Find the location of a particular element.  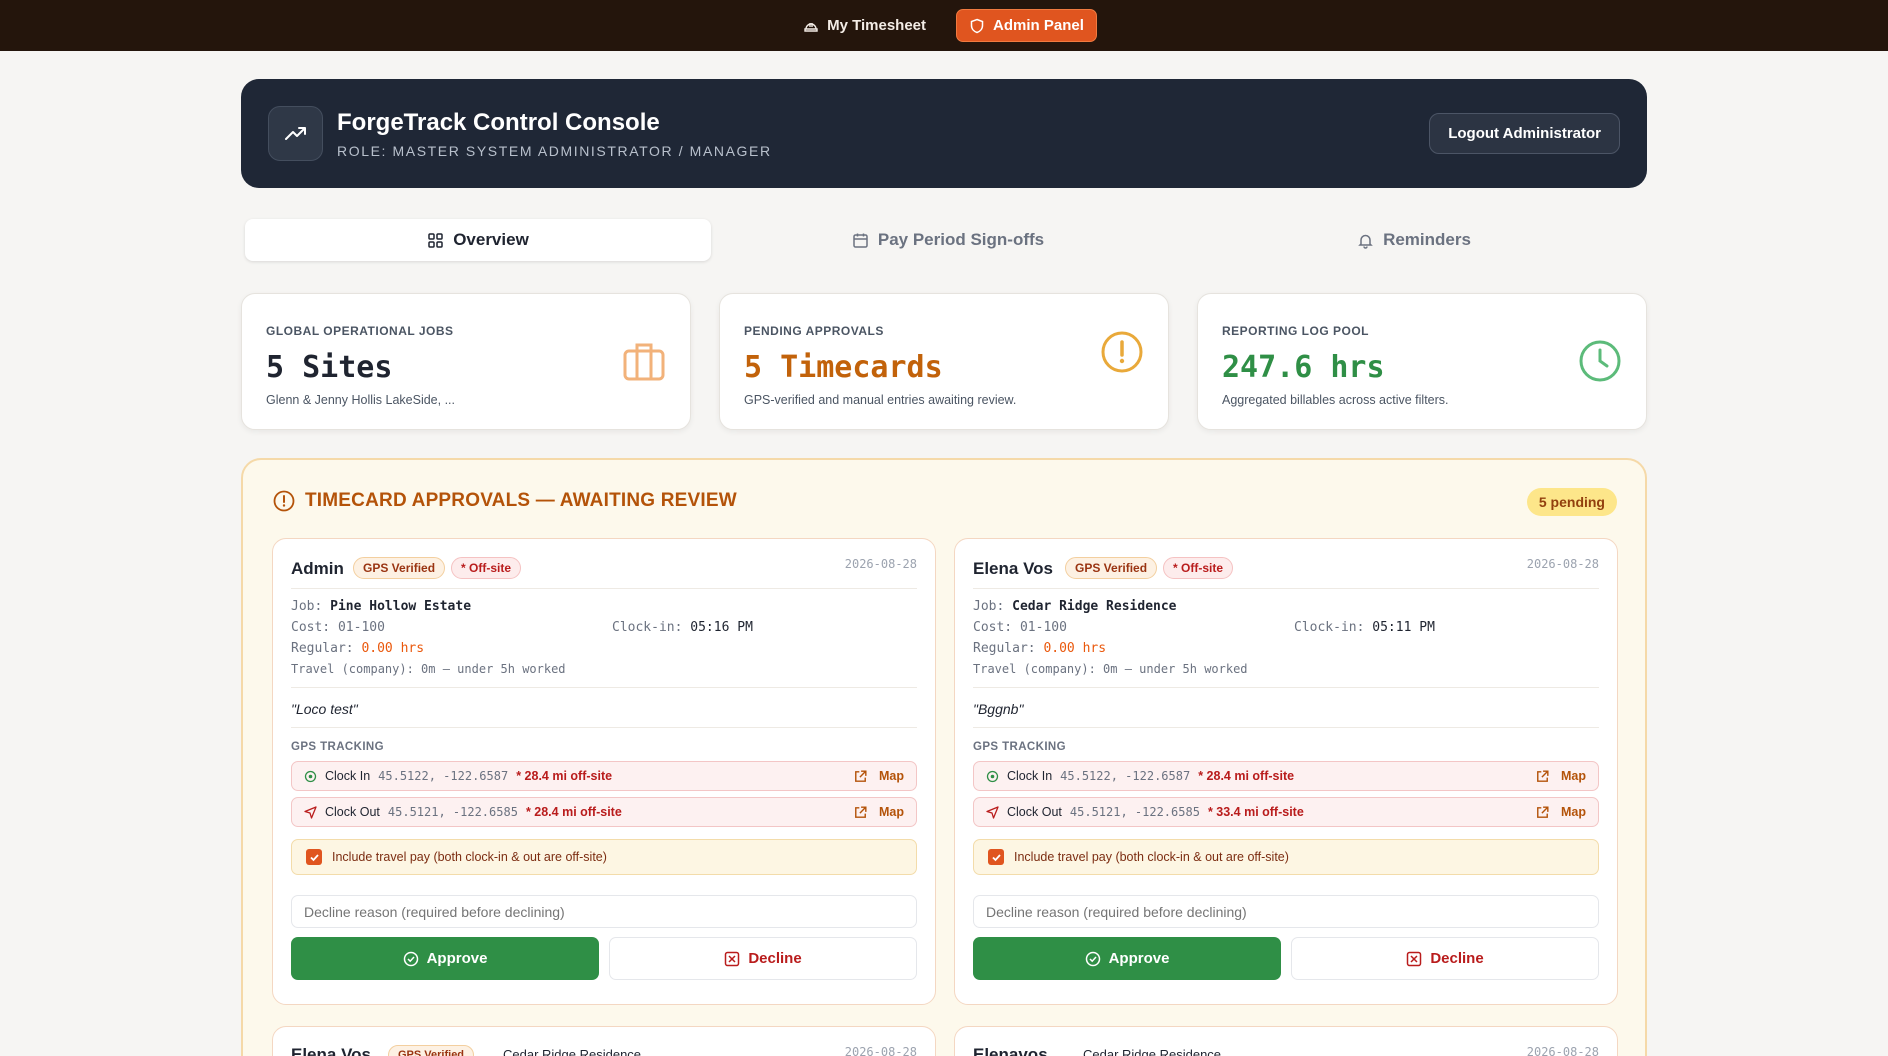

my-timesheet-link: My Timesheet is located at coordinates (864, 25).